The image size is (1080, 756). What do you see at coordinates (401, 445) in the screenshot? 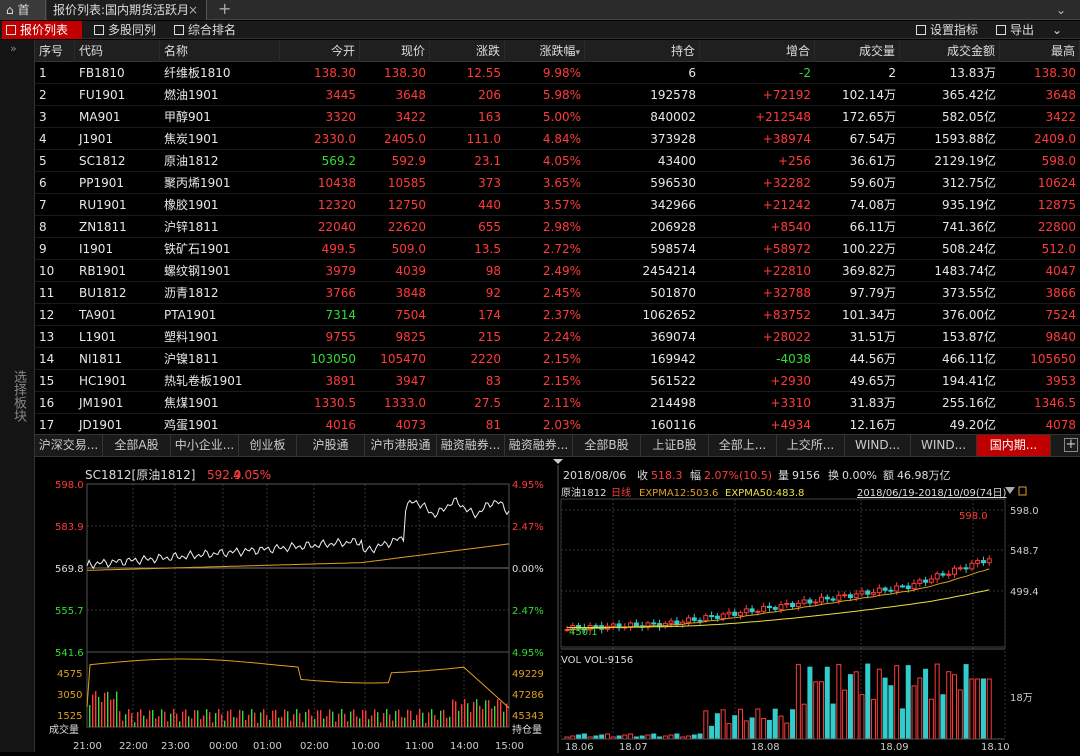
I see `sector-tab-6: 沪市港股通` at bounding box center [401, 445].